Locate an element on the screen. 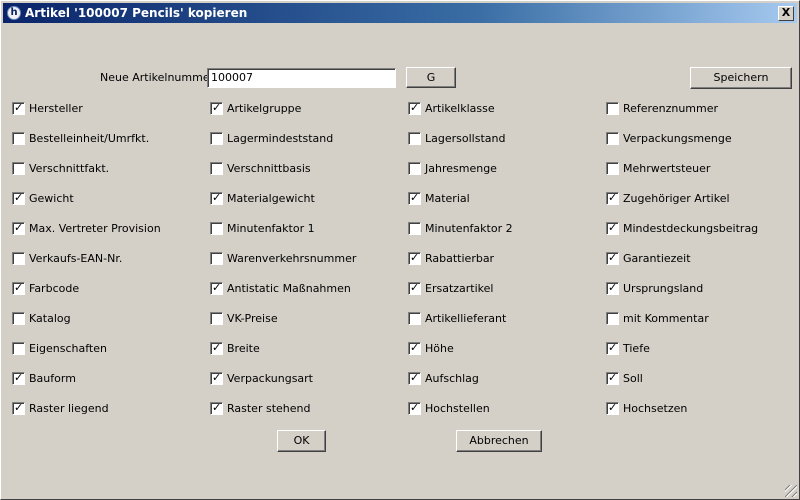 The width and height of the screenshot is (800, 500). checkbox-label: VK-Preise is located at coordinates (252, 318).